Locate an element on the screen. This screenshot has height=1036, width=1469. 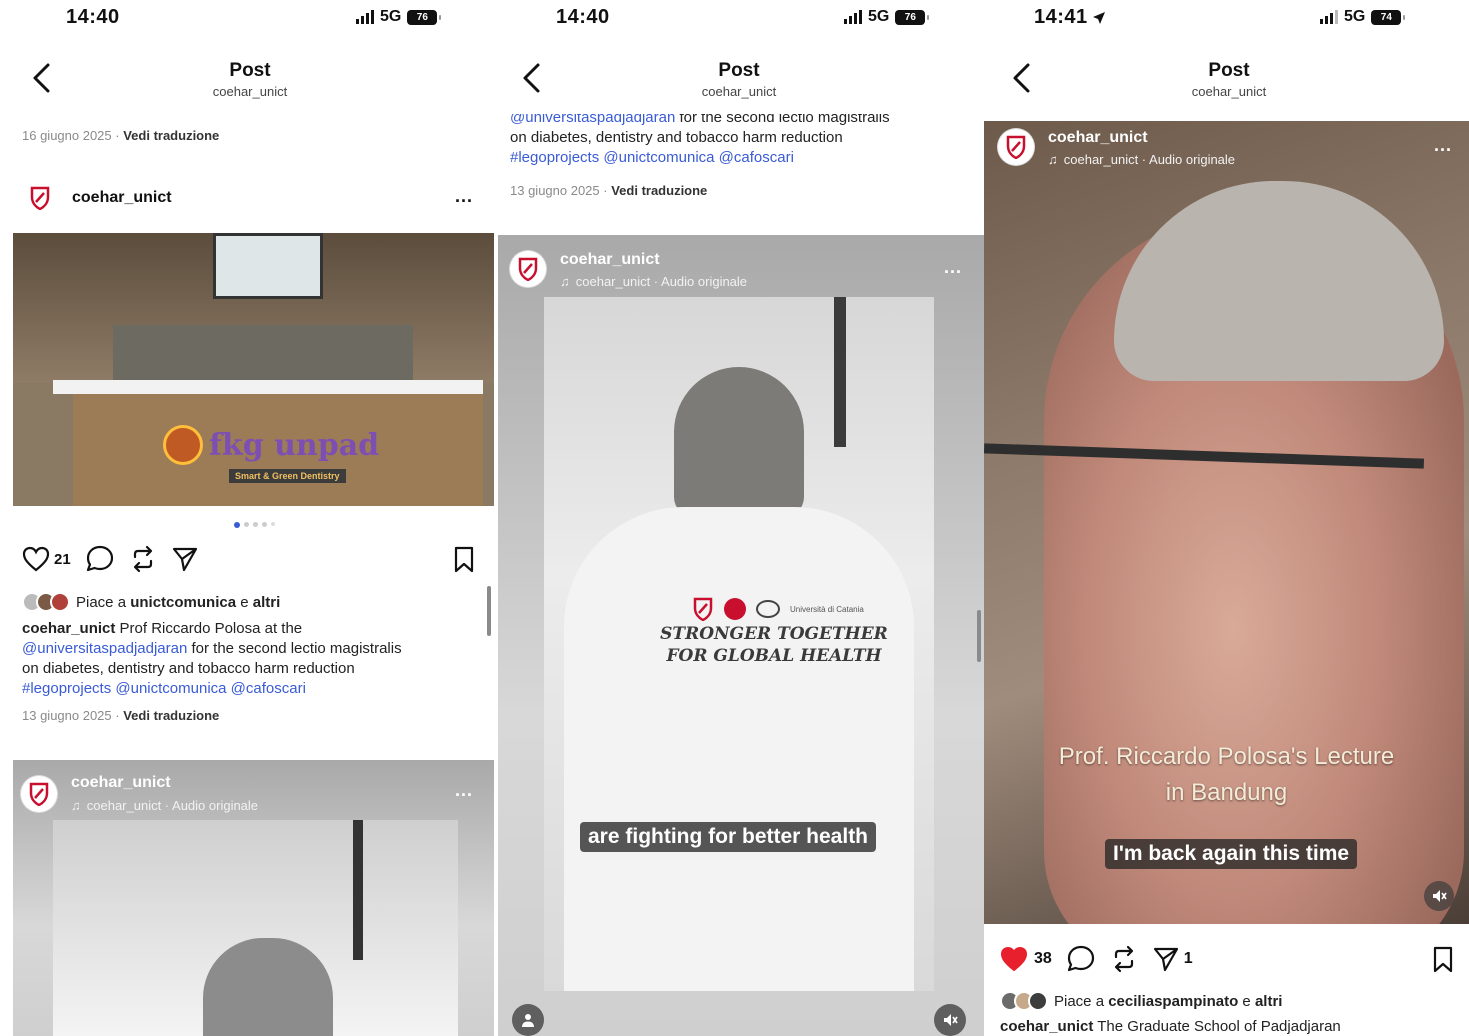
audio-text: coehar_unict · Audio originale is located at coordinates (661, 281).